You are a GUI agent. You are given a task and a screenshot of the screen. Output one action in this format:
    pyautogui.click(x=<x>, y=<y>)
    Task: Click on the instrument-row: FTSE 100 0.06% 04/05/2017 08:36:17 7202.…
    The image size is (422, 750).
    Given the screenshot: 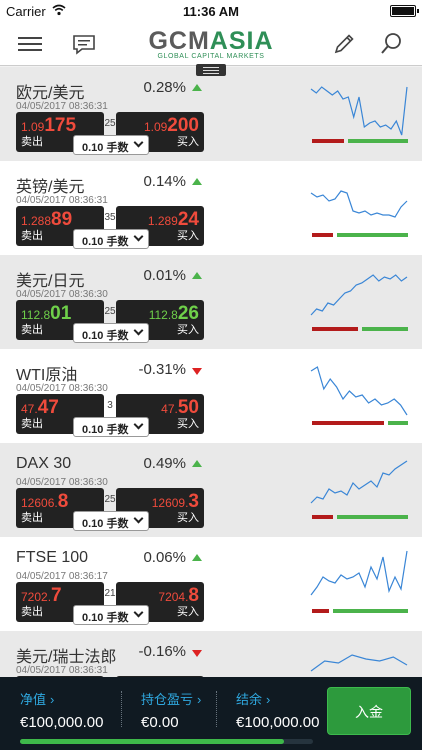 What is the action you would take?
    pyautogui.click(x=211, y=584)
    